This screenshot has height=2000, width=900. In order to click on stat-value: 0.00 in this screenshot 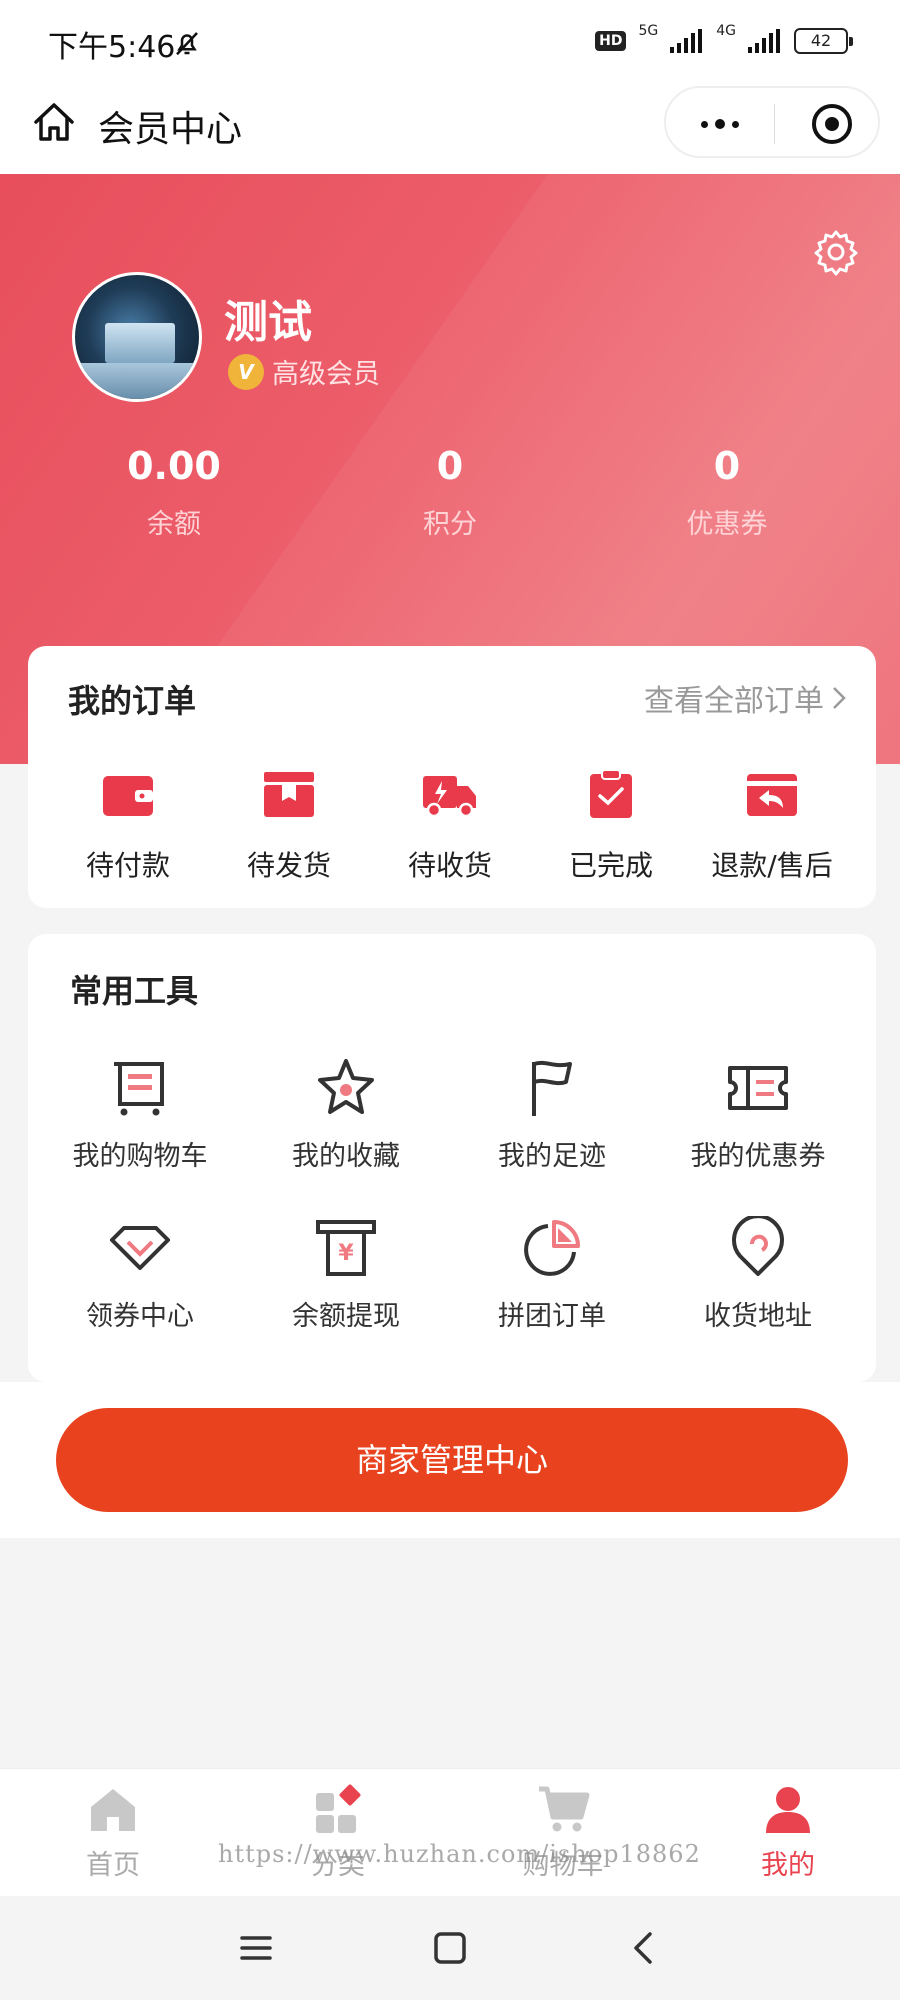, I will do `click(174, 466)`.